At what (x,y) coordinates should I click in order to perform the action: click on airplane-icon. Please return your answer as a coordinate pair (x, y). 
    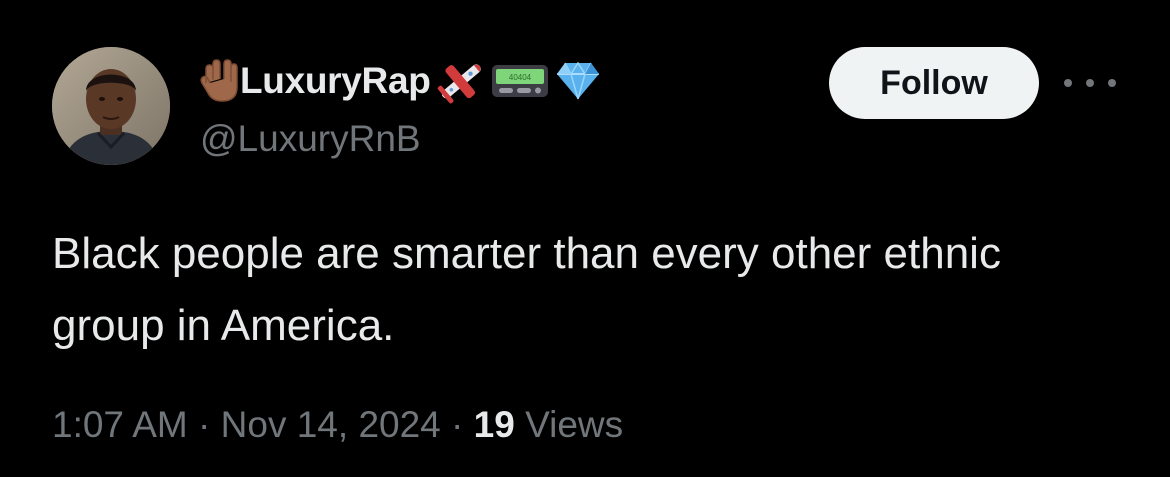
    Looking at the image, I should click on (461, 81).